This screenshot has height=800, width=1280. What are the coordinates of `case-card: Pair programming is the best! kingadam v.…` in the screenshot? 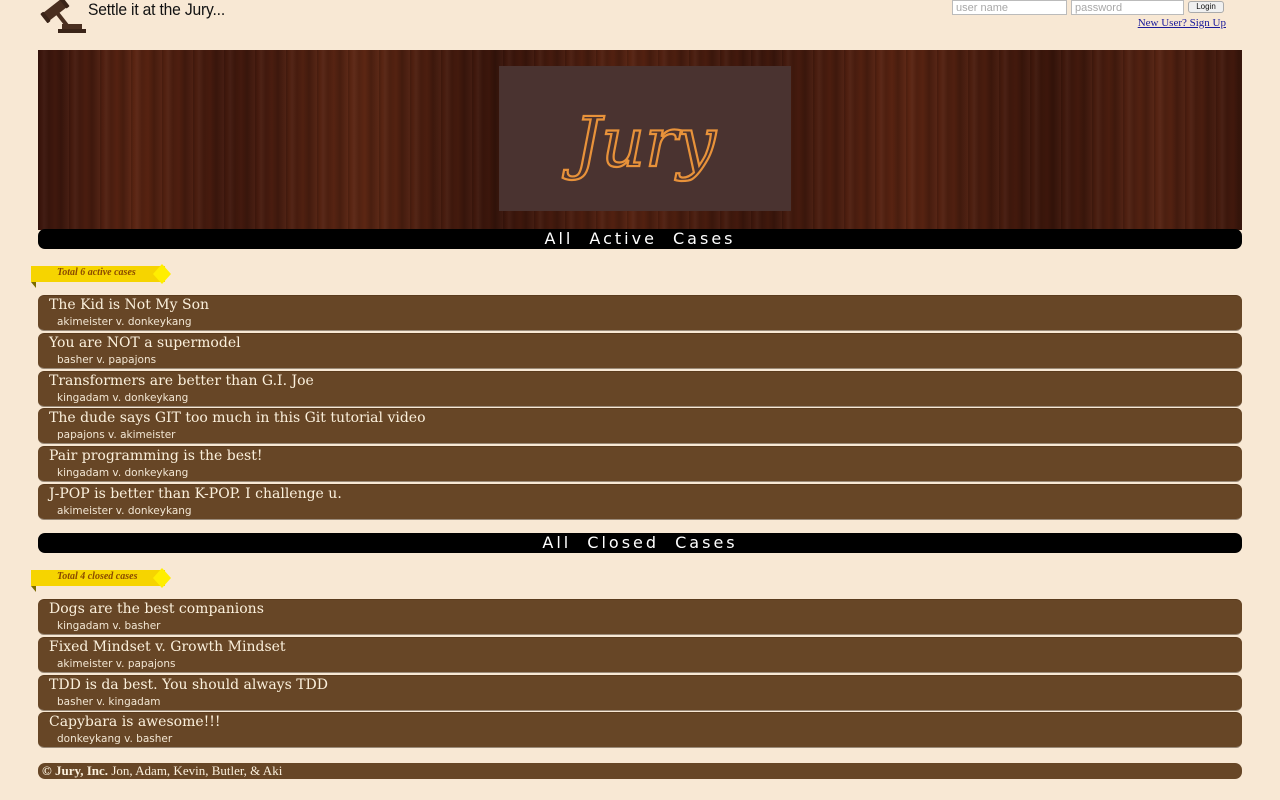 It's located at (640, 464).